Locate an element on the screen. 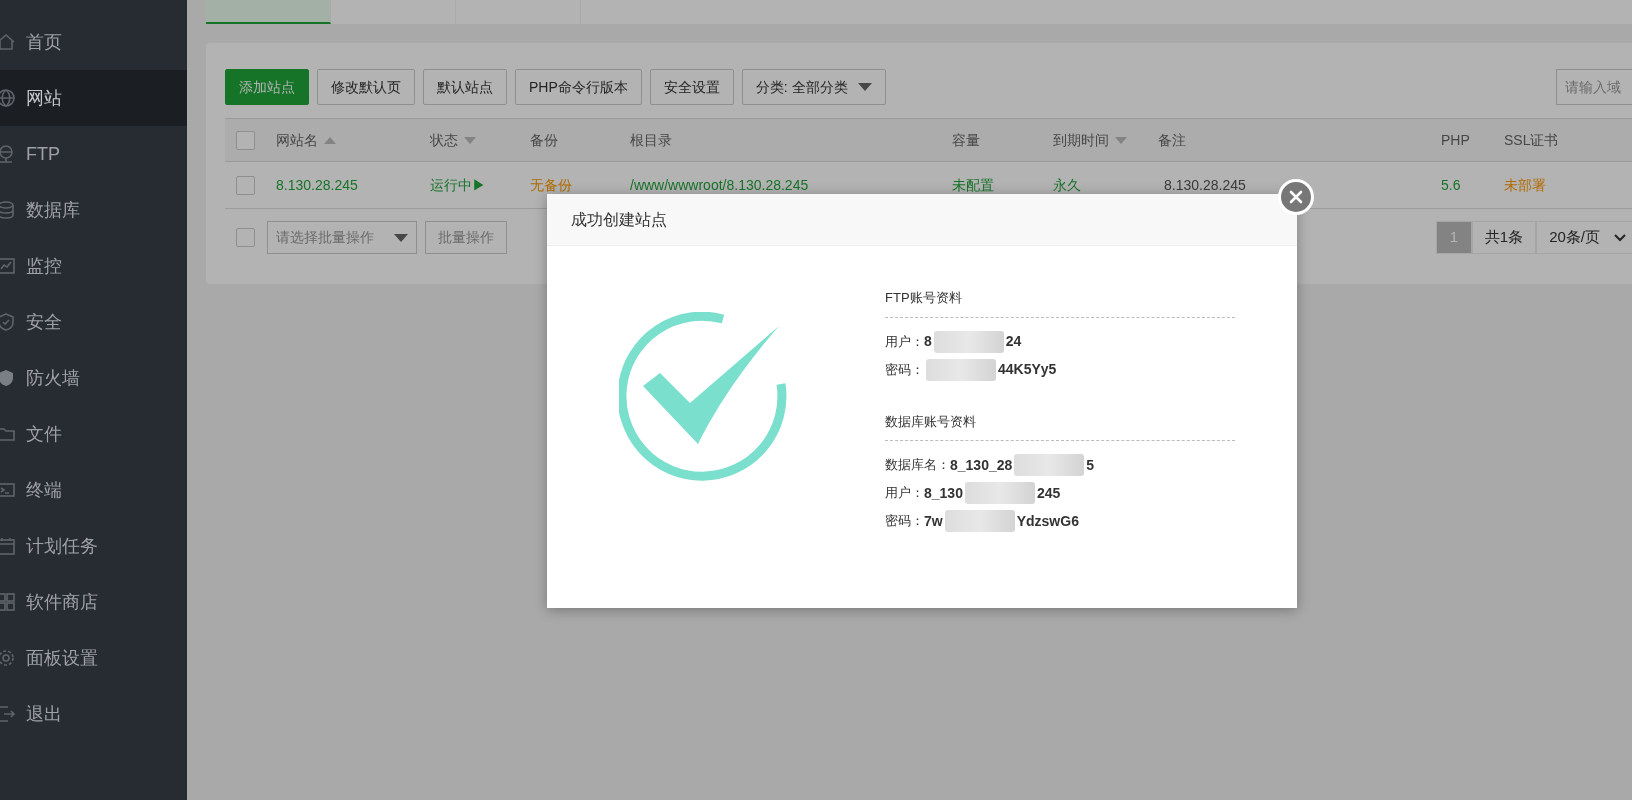  field-label: 数据库名： is located at coordinates (917, 465).